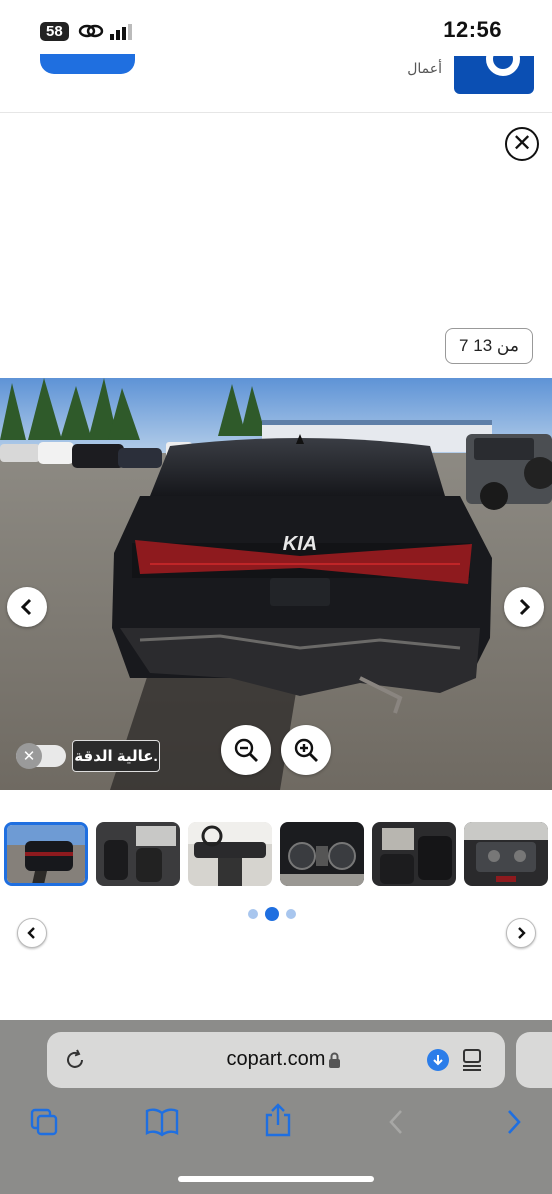  I want to click on share-icon, so click(278, 1120).